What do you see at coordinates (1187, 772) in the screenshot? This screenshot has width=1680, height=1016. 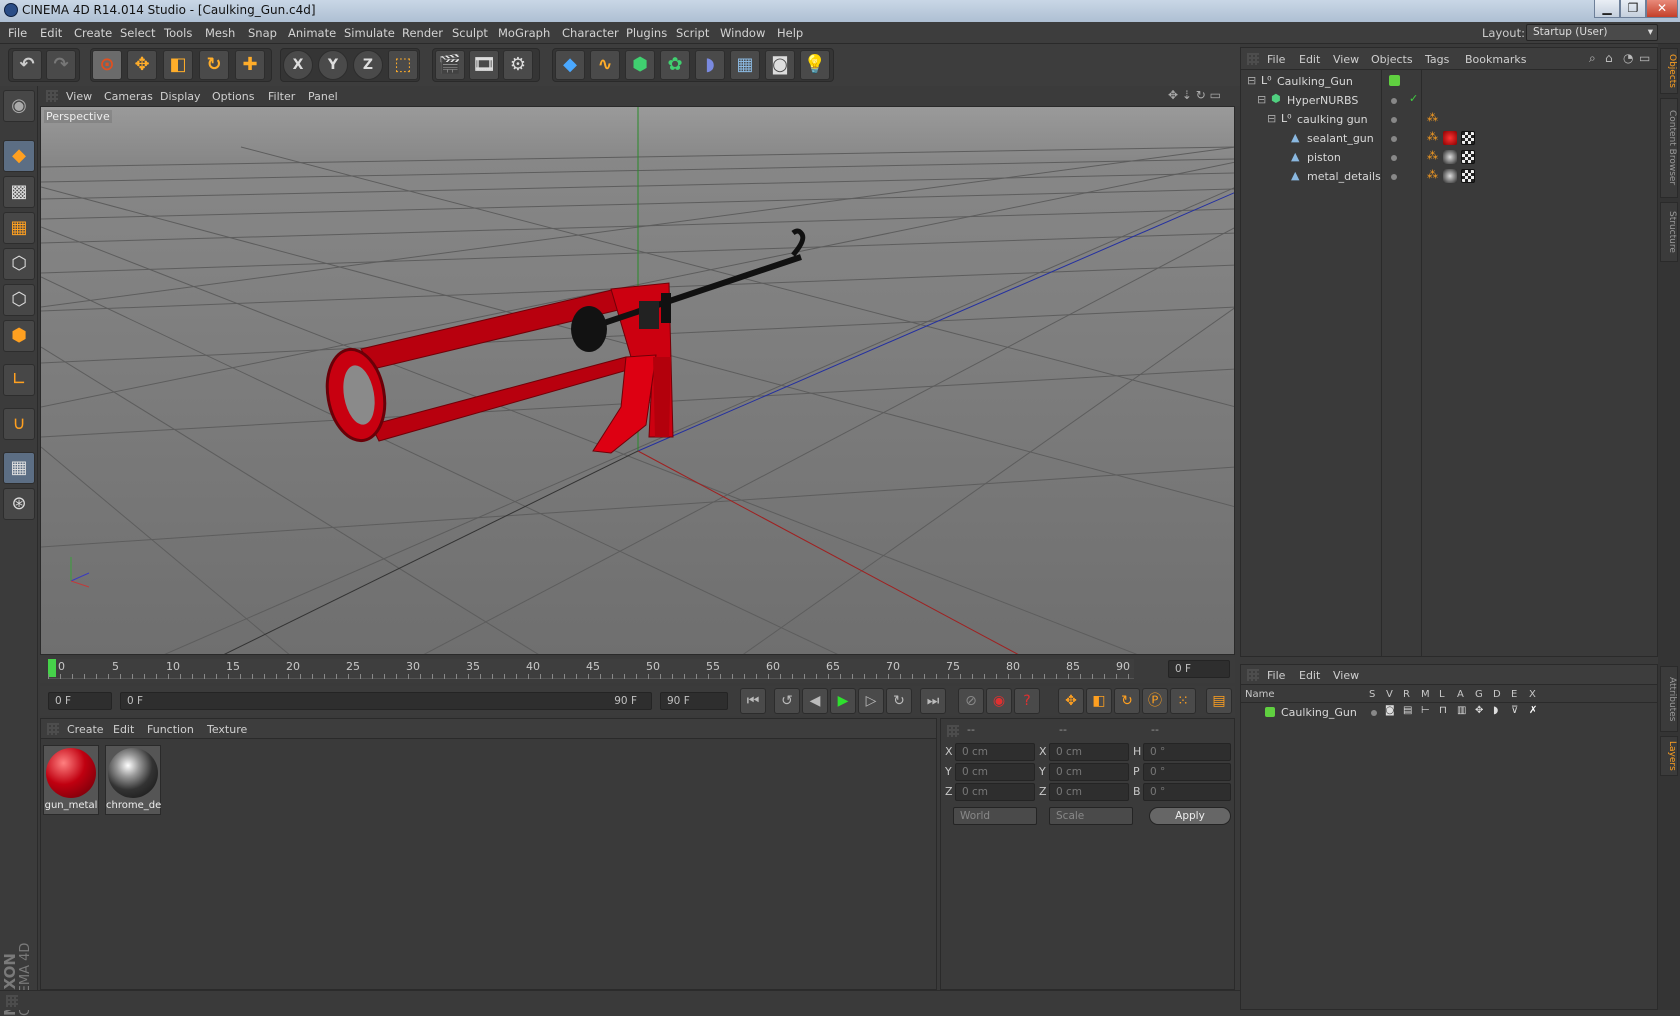 I see `rotation-p-field: 0 °` at bounding box center [1187, 772].